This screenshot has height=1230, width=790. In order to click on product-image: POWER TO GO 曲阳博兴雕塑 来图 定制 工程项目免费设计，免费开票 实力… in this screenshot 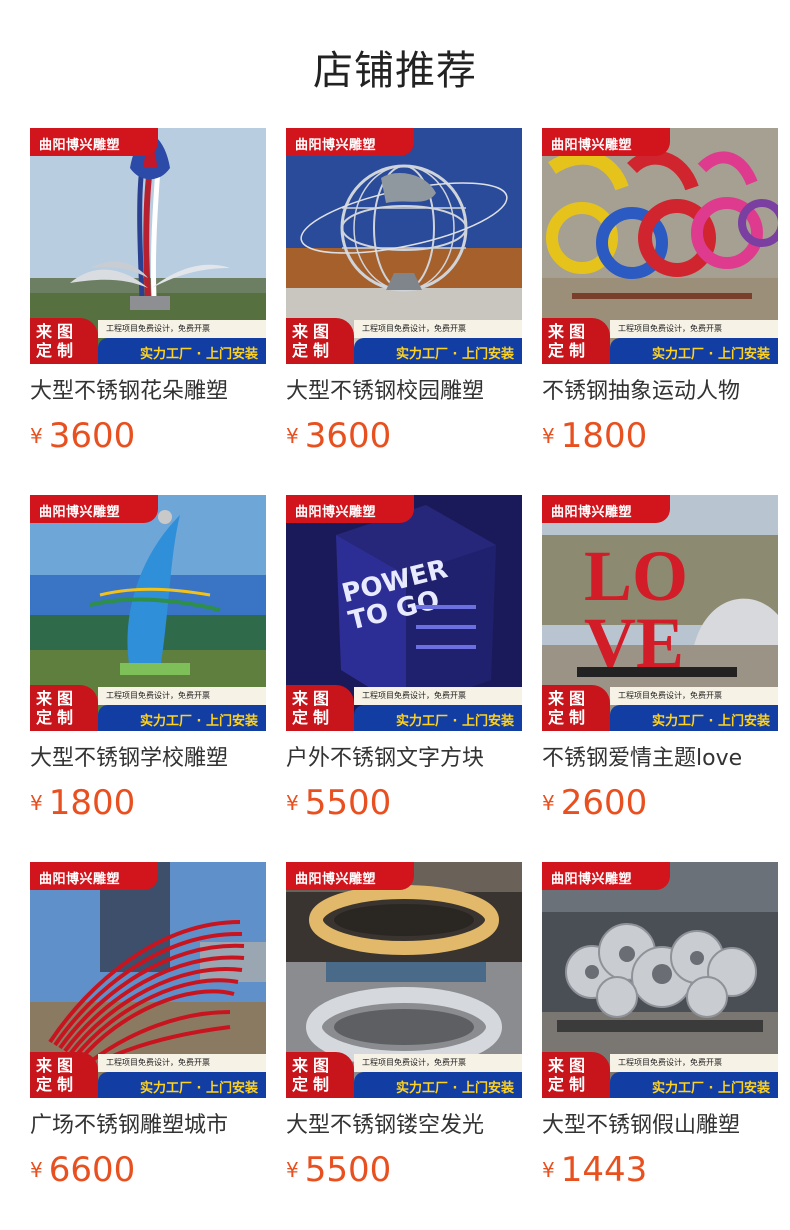, I will do `click(404, 613)`.